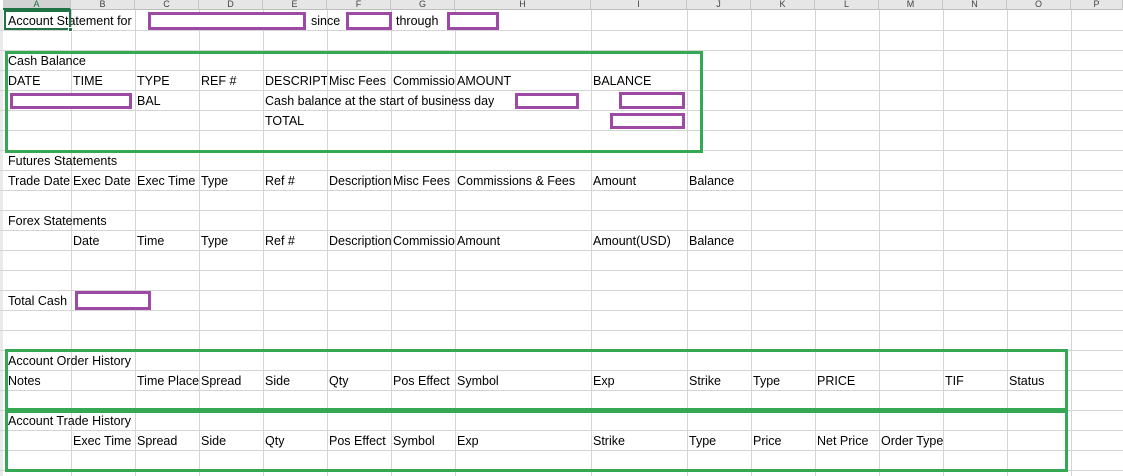 Image resolution: width=1123 pixels, height=476 pixels. I want to click on cash-header-time: TIME, so click(103, 81).